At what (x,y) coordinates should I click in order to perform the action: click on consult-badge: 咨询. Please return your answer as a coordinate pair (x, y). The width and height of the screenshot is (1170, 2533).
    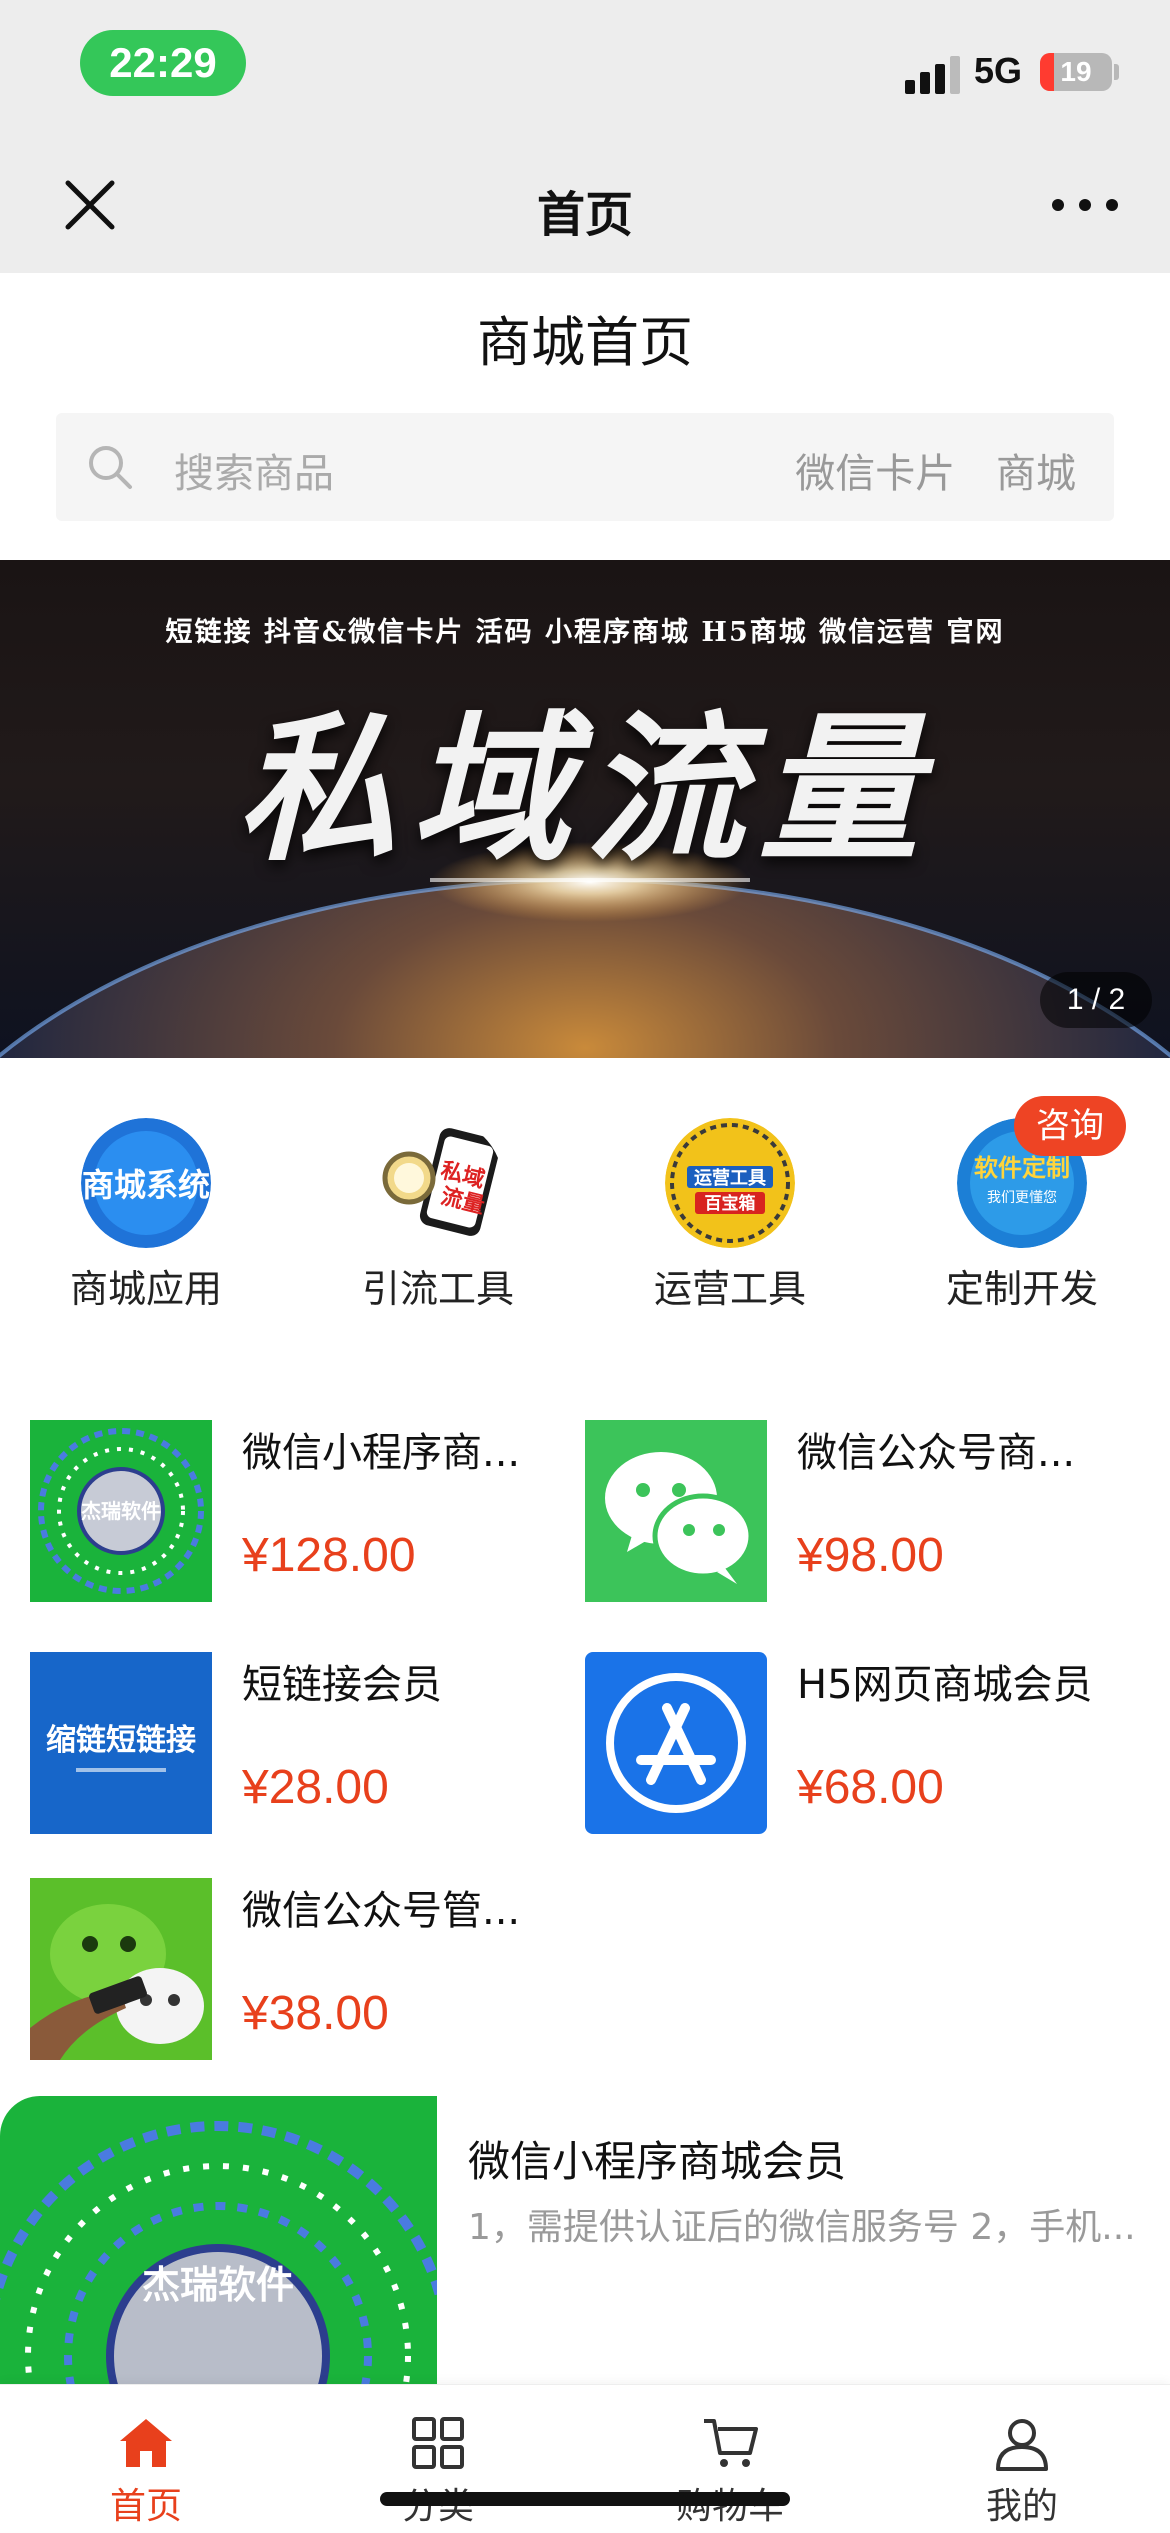
    Looking at the image, I should click on (1070, 1126).